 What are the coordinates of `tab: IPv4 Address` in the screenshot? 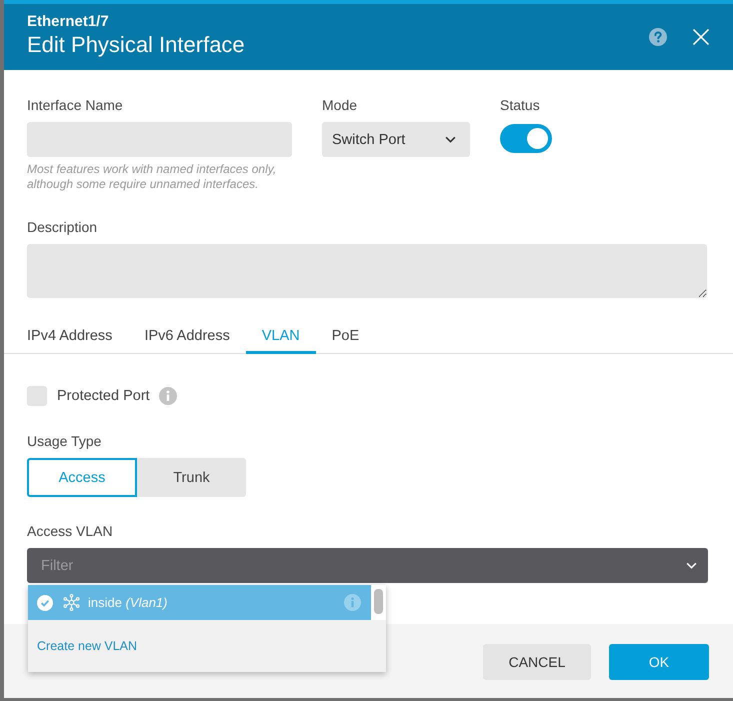 It's located at (69, 336).